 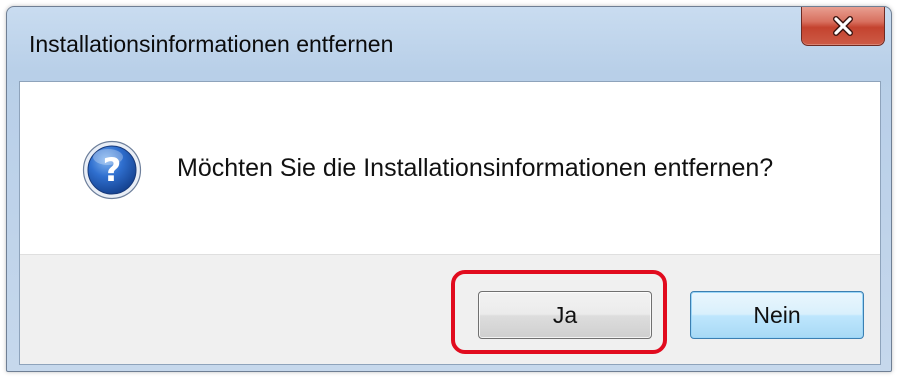 I want to click on highlight-box, so click(x=559, y=312).